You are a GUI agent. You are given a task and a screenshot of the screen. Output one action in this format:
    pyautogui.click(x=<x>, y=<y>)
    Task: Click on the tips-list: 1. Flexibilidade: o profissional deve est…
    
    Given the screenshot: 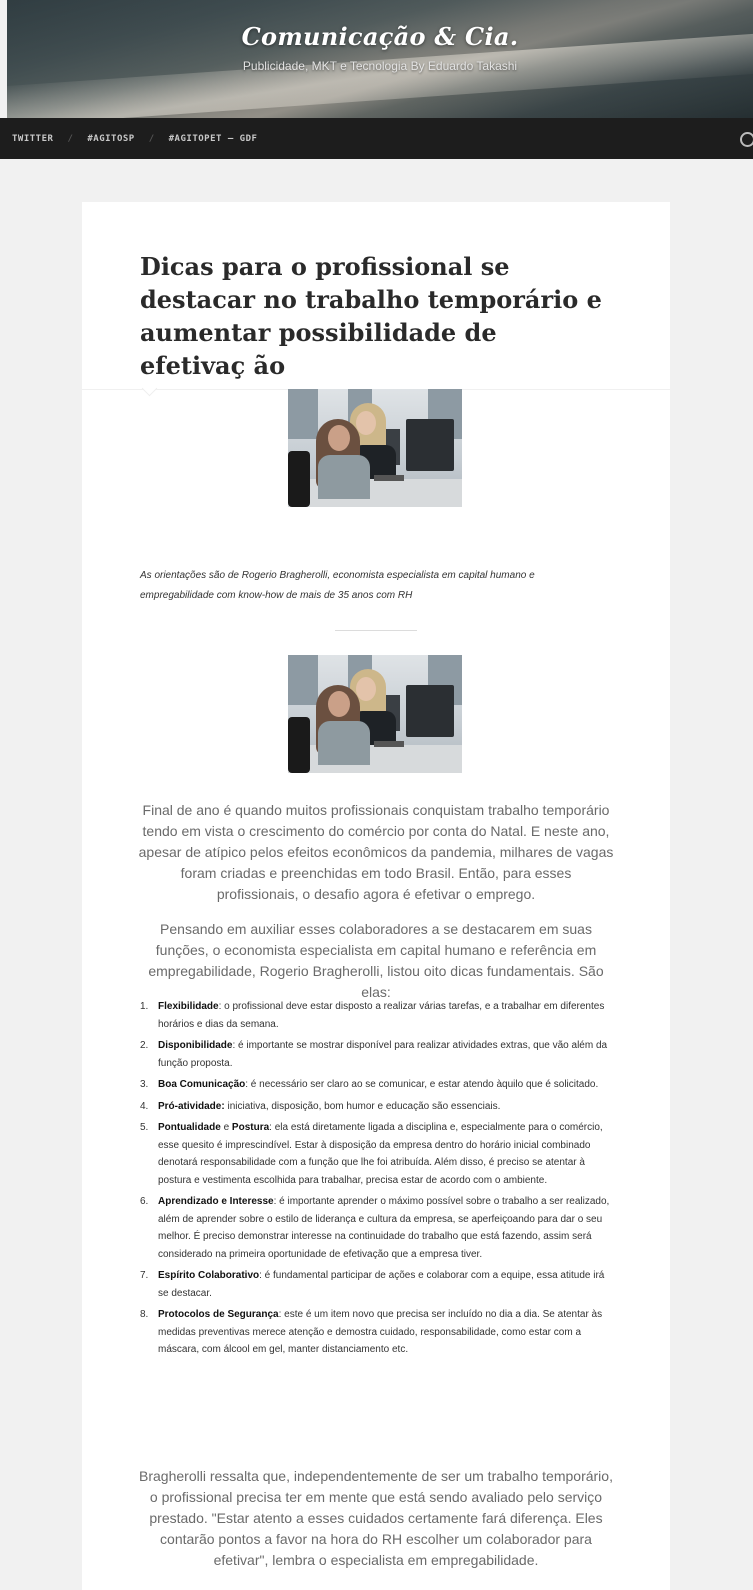 What is the action you would take?
    pyautogui.click(x=377, y=1180)
    